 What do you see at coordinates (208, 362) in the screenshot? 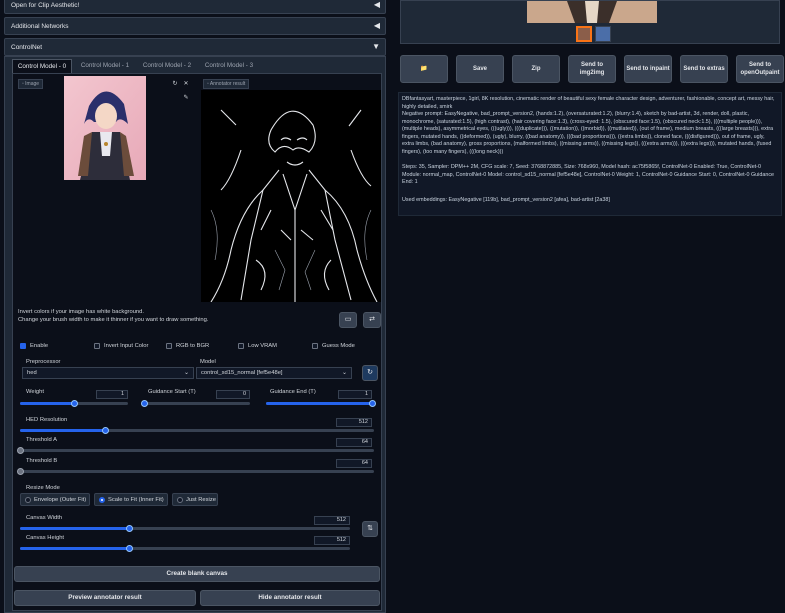
I see `model-label: Model` at bounding box center [208, 362].